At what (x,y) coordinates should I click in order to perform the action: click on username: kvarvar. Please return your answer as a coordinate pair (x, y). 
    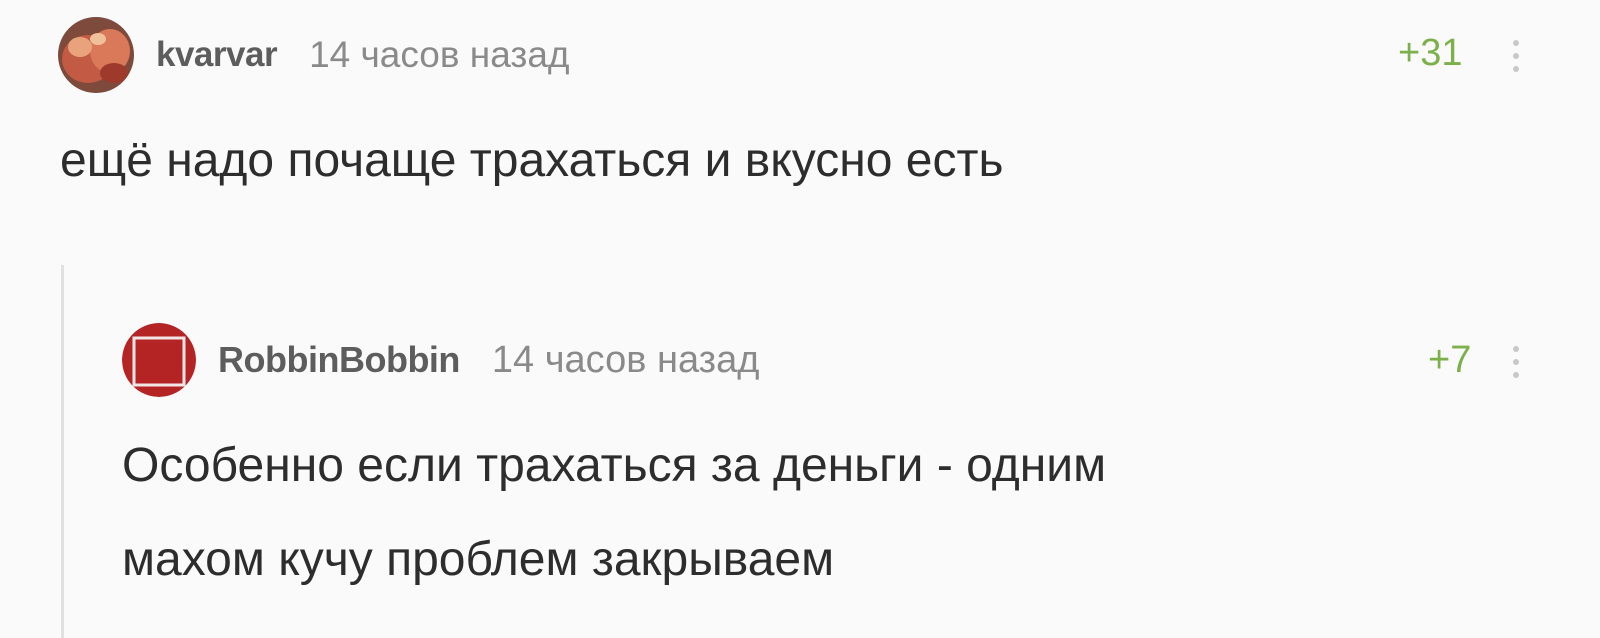
    Looking at the image, I should click on (217, 55).